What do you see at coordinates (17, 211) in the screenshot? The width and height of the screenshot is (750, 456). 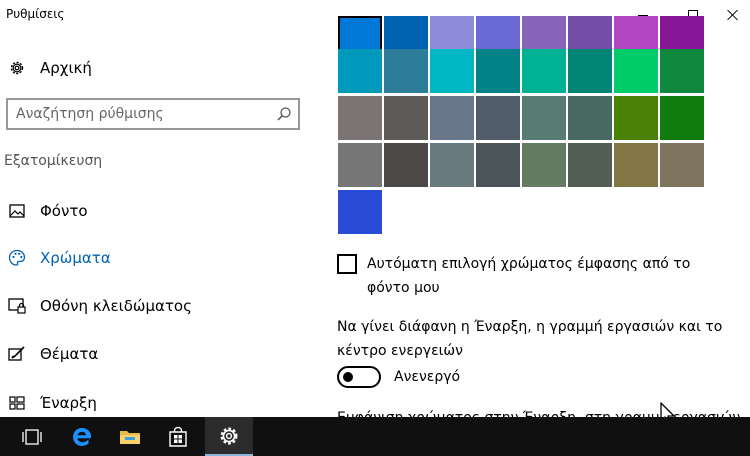 I see `picture-icon` at bounding box center [17, 211].